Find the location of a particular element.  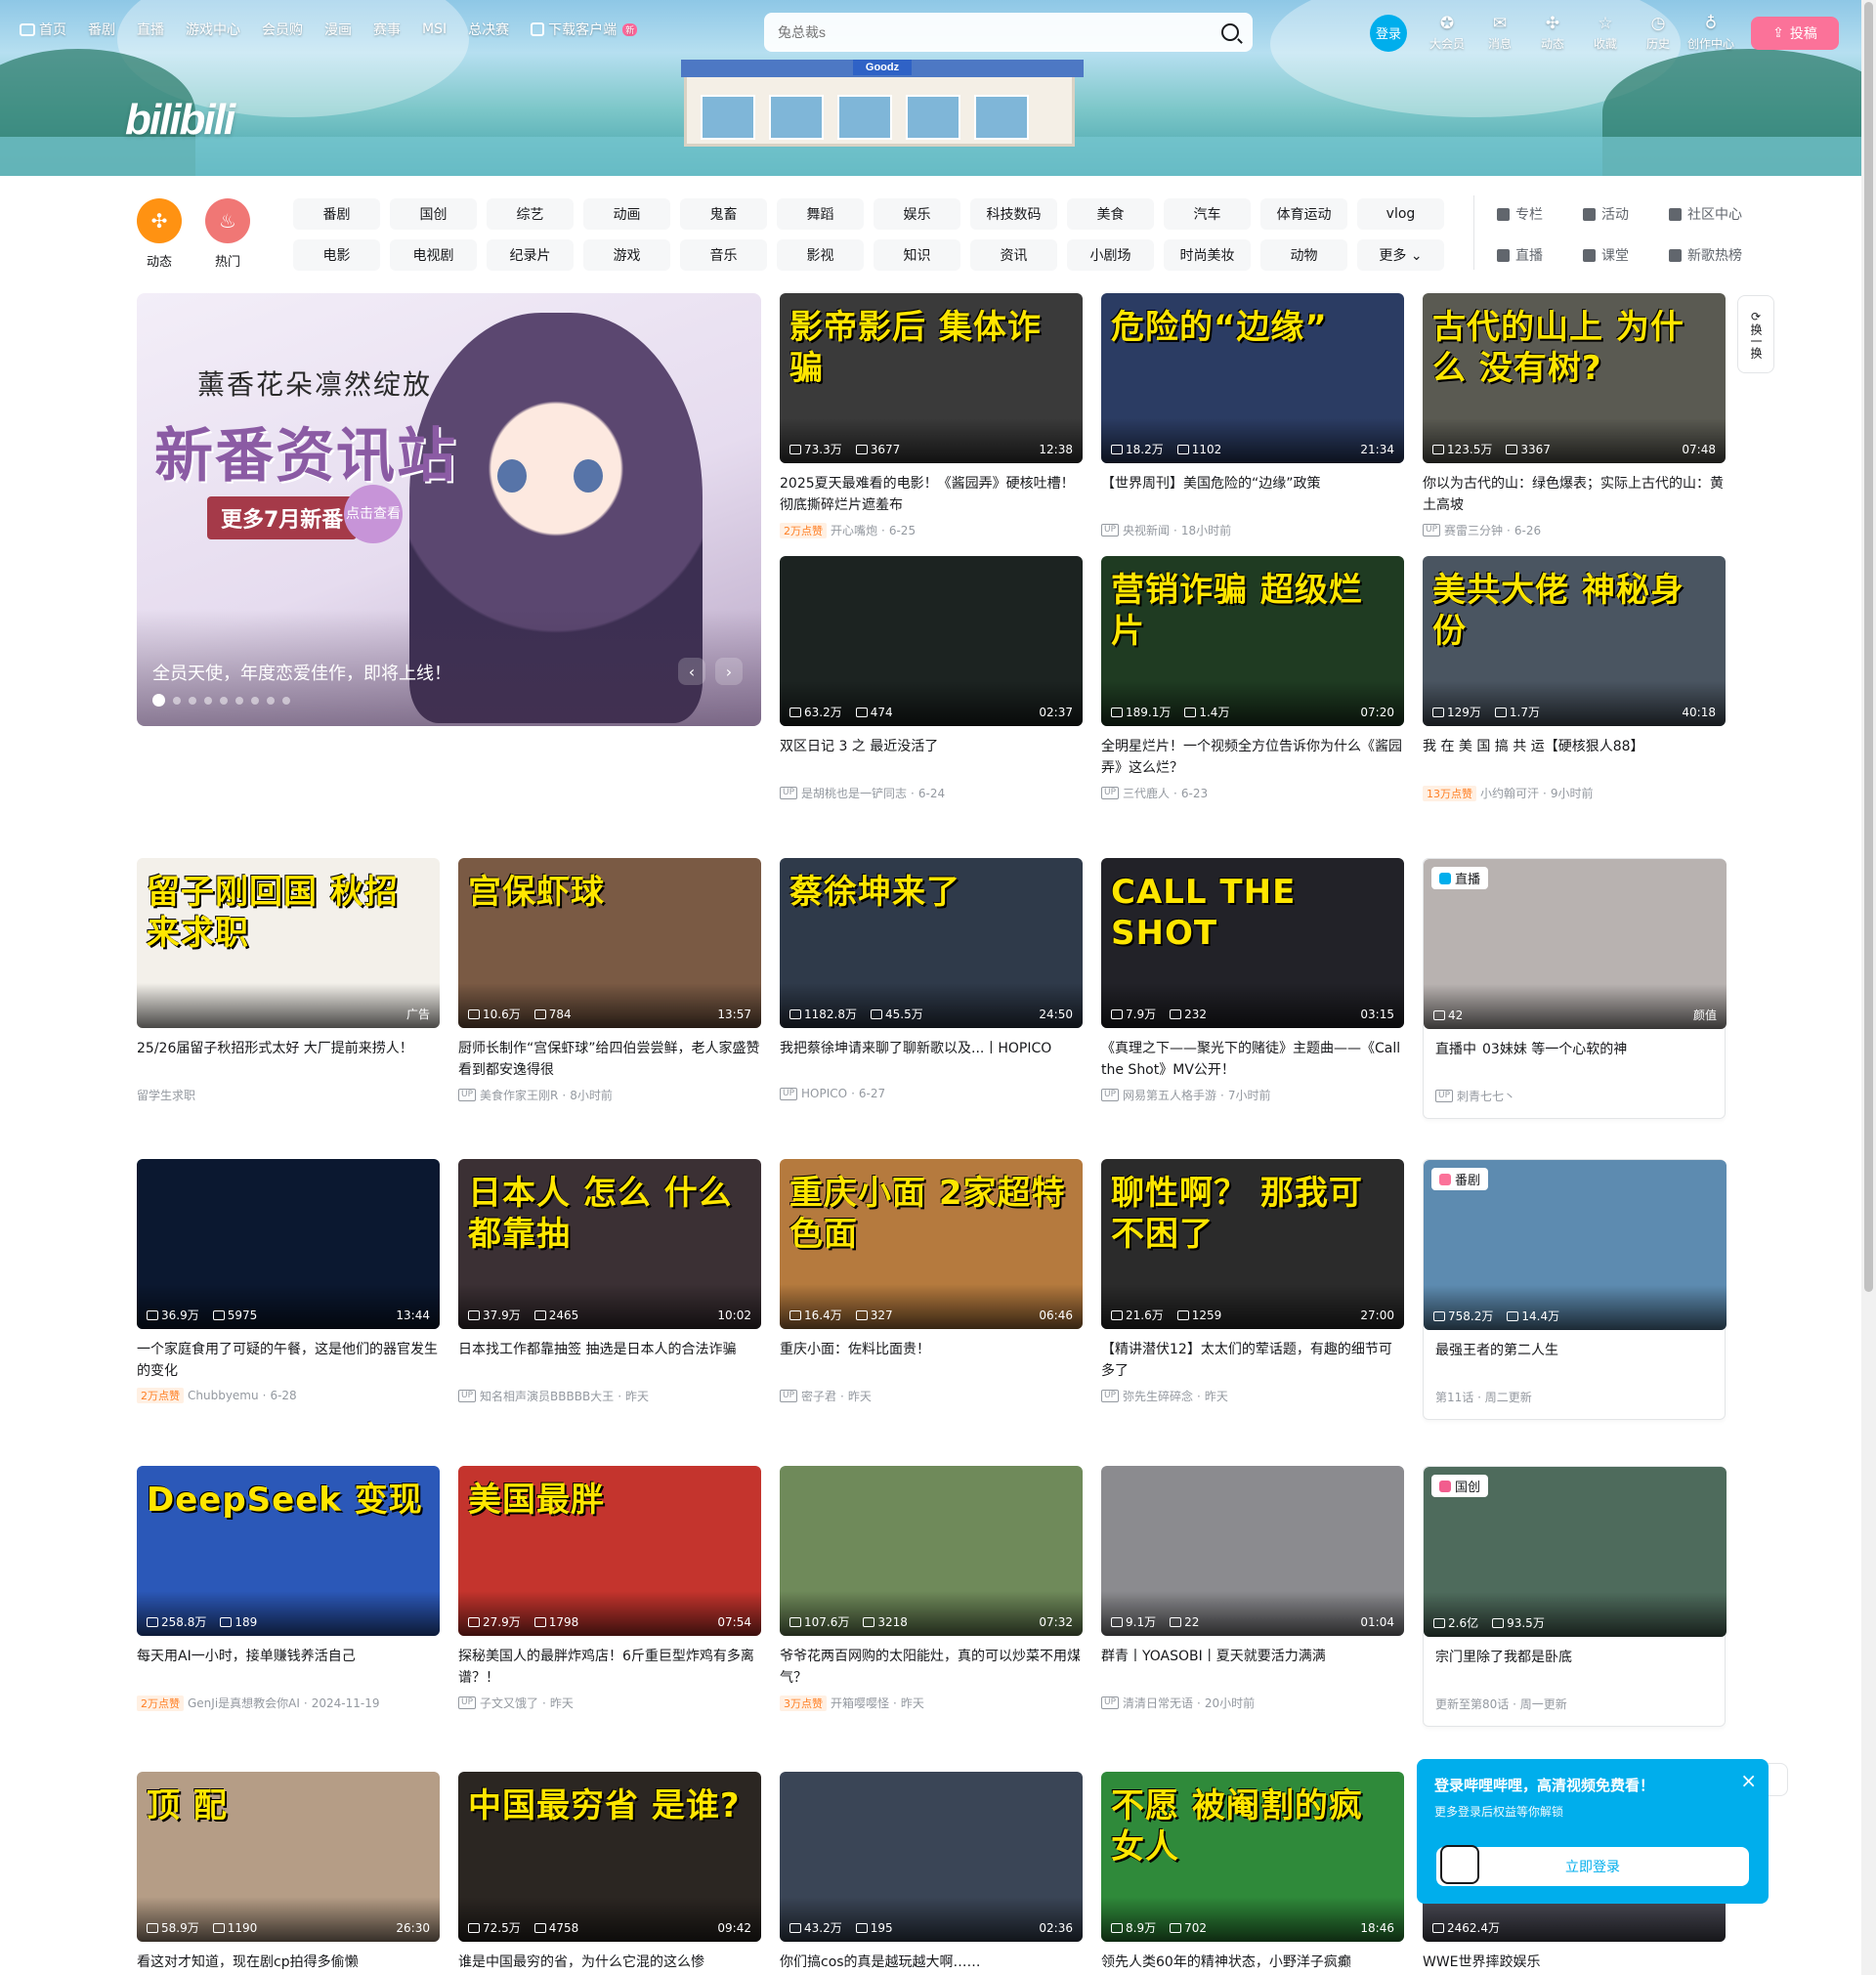

author-name: 美食作家王刚R is located at coordinates (519, 1095).